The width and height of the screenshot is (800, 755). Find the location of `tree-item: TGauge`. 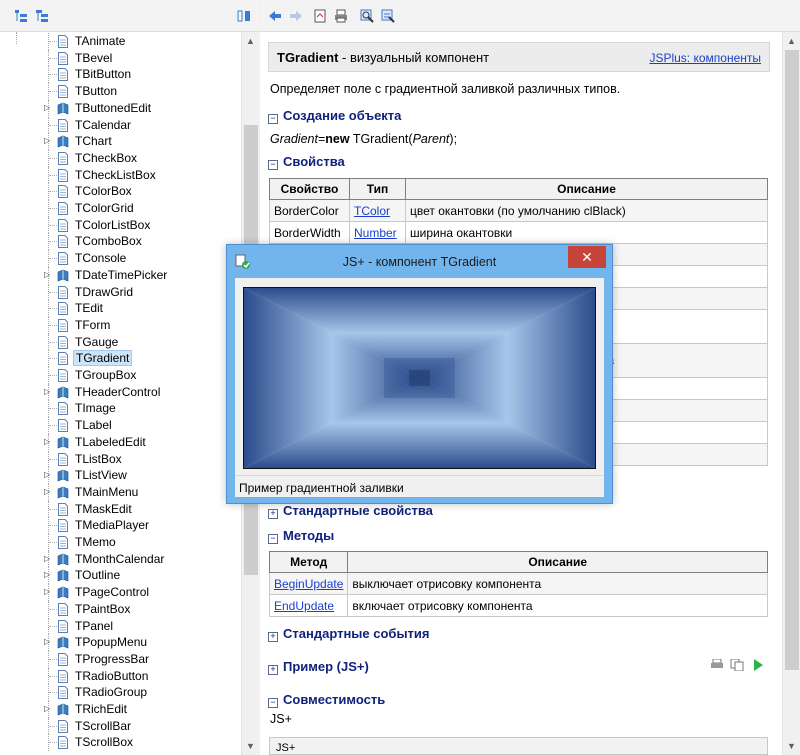

tree-item: TGauge is located at coordinates (120, 342).